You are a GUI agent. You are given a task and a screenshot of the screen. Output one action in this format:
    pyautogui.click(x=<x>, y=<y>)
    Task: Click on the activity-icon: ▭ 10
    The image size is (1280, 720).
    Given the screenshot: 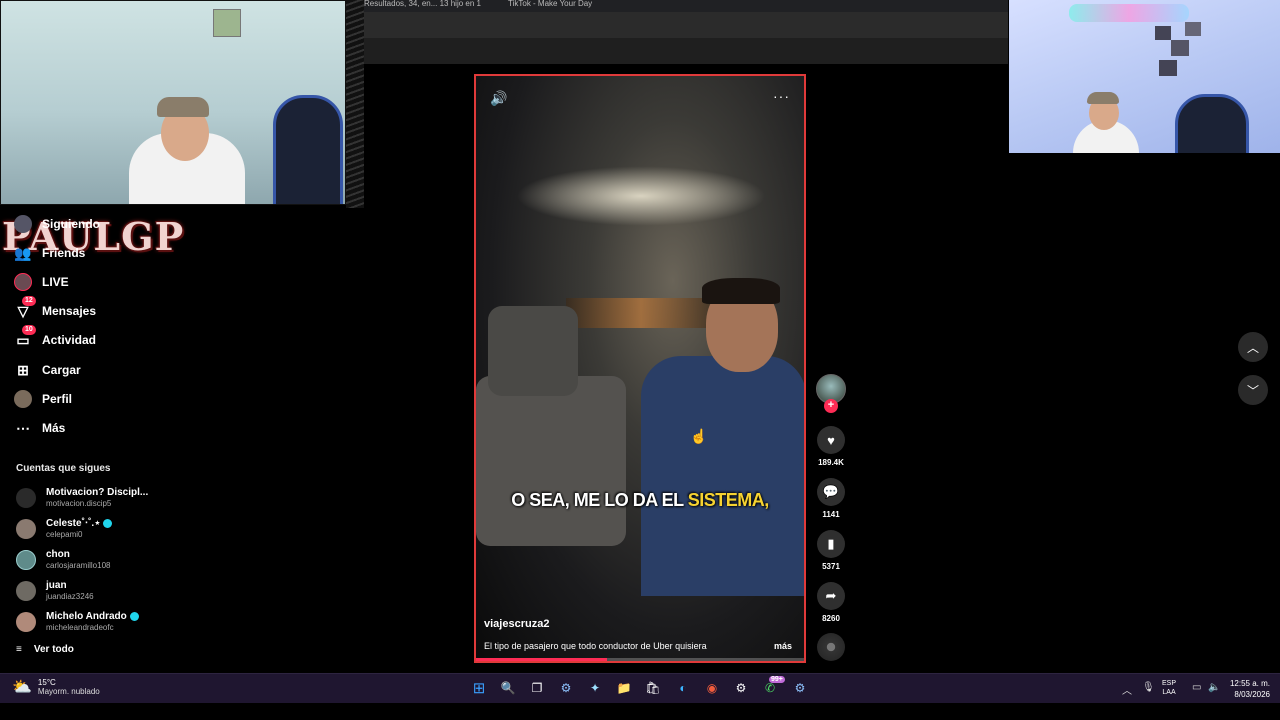 What is the action you would take?
    pyautogui.click(x=25, y=337)
    